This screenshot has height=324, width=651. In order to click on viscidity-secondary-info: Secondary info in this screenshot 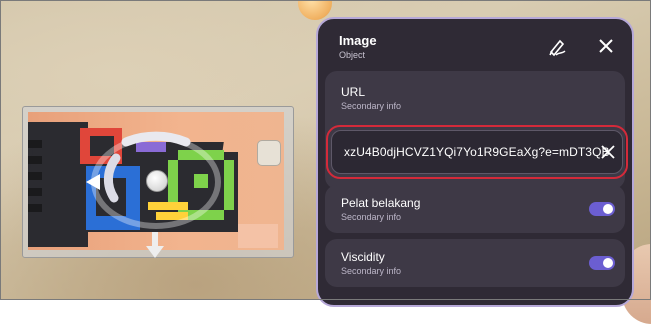, I will do `click(371, 271)`.